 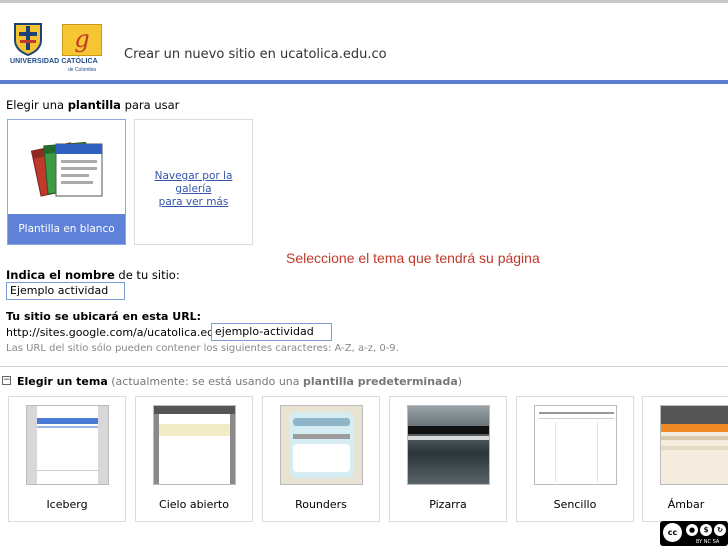 I want to click on site-name-input: Ejemplo actividad, so click(x=65, y=291).